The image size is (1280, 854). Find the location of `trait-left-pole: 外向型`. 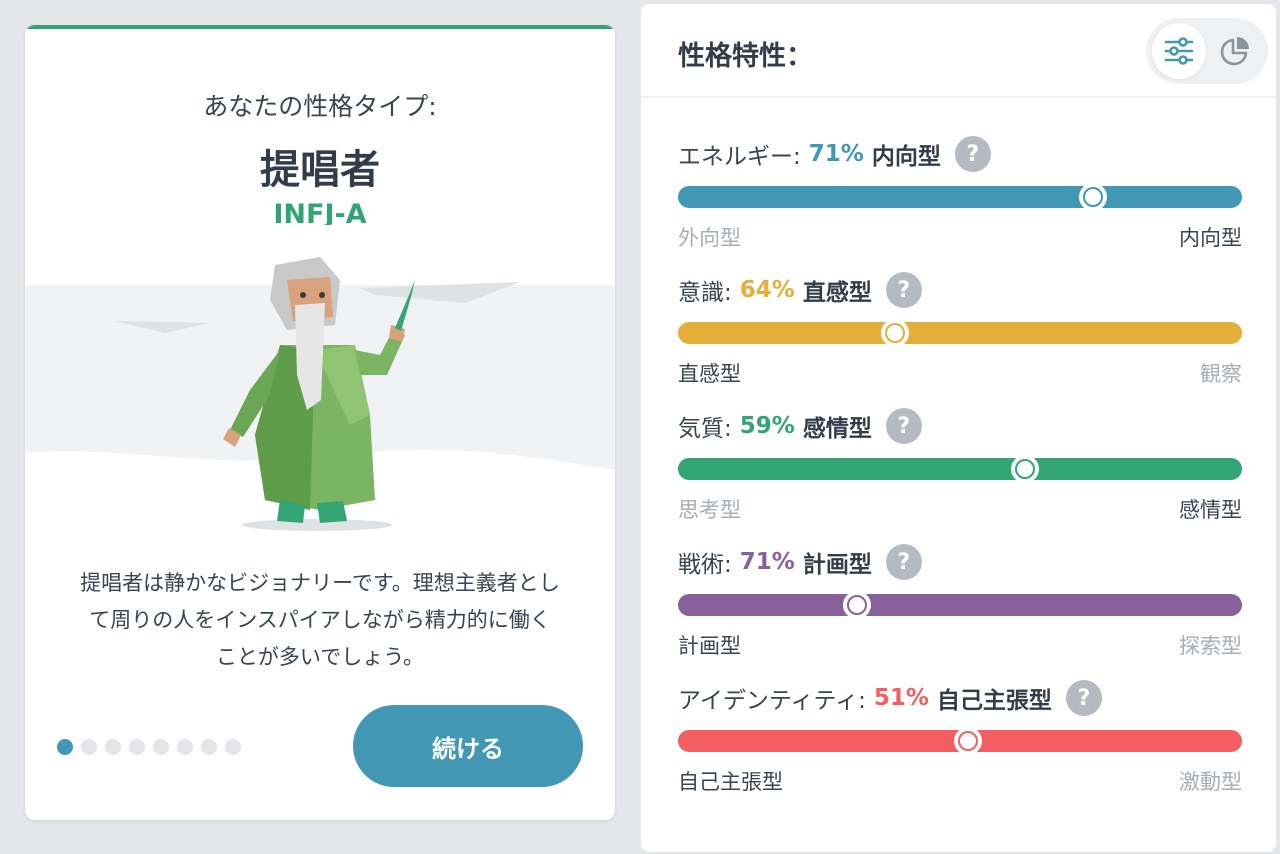

trait-left-pole: 外向型 is located at coordinates (709, 238).